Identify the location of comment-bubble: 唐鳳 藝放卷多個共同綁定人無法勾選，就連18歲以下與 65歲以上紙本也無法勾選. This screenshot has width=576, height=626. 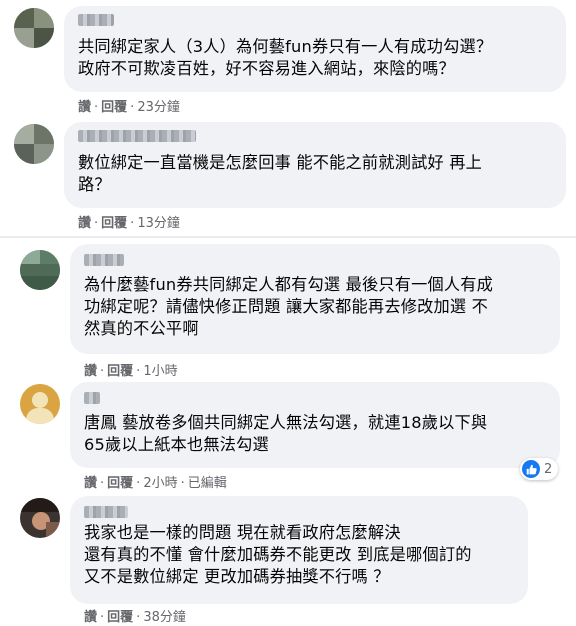
(315, 425).